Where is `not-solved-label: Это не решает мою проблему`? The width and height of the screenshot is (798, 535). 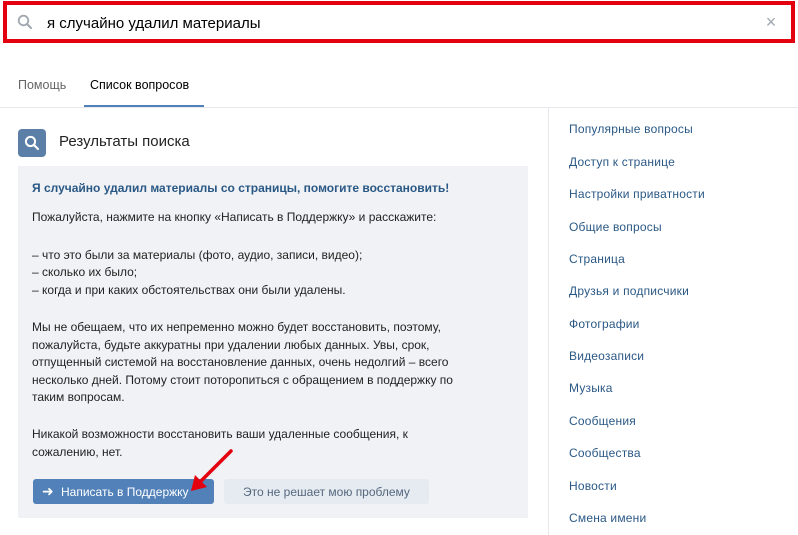 not-solved-label: Это не решает мою проблему is located at coordinates (326, 492).